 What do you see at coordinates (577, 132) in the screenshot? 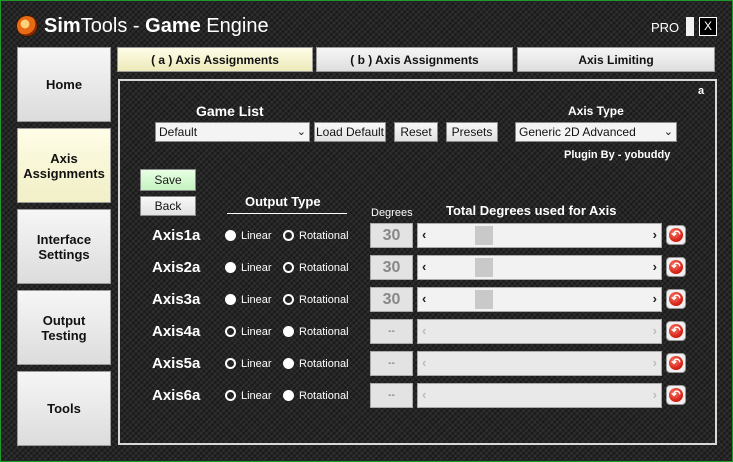
I see `axis-type-value: Generic 2D Advanced` at bounding box center [577, 132].